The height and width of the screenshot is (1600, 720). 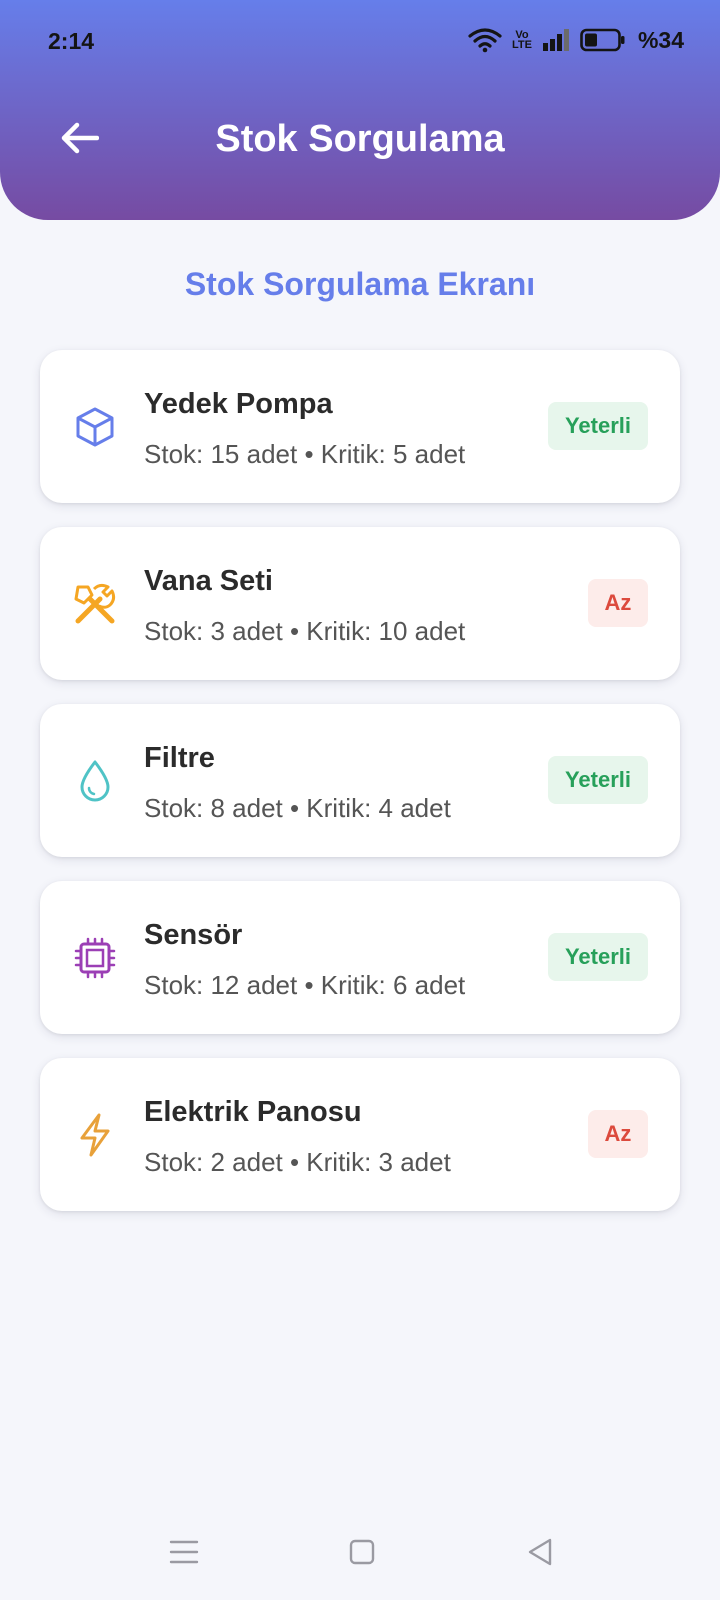 What do you see at coordinates (253, 1112) in the screenshot?
I see `item-name: Elektrik Panosu` at bounding box center [253, 1112].